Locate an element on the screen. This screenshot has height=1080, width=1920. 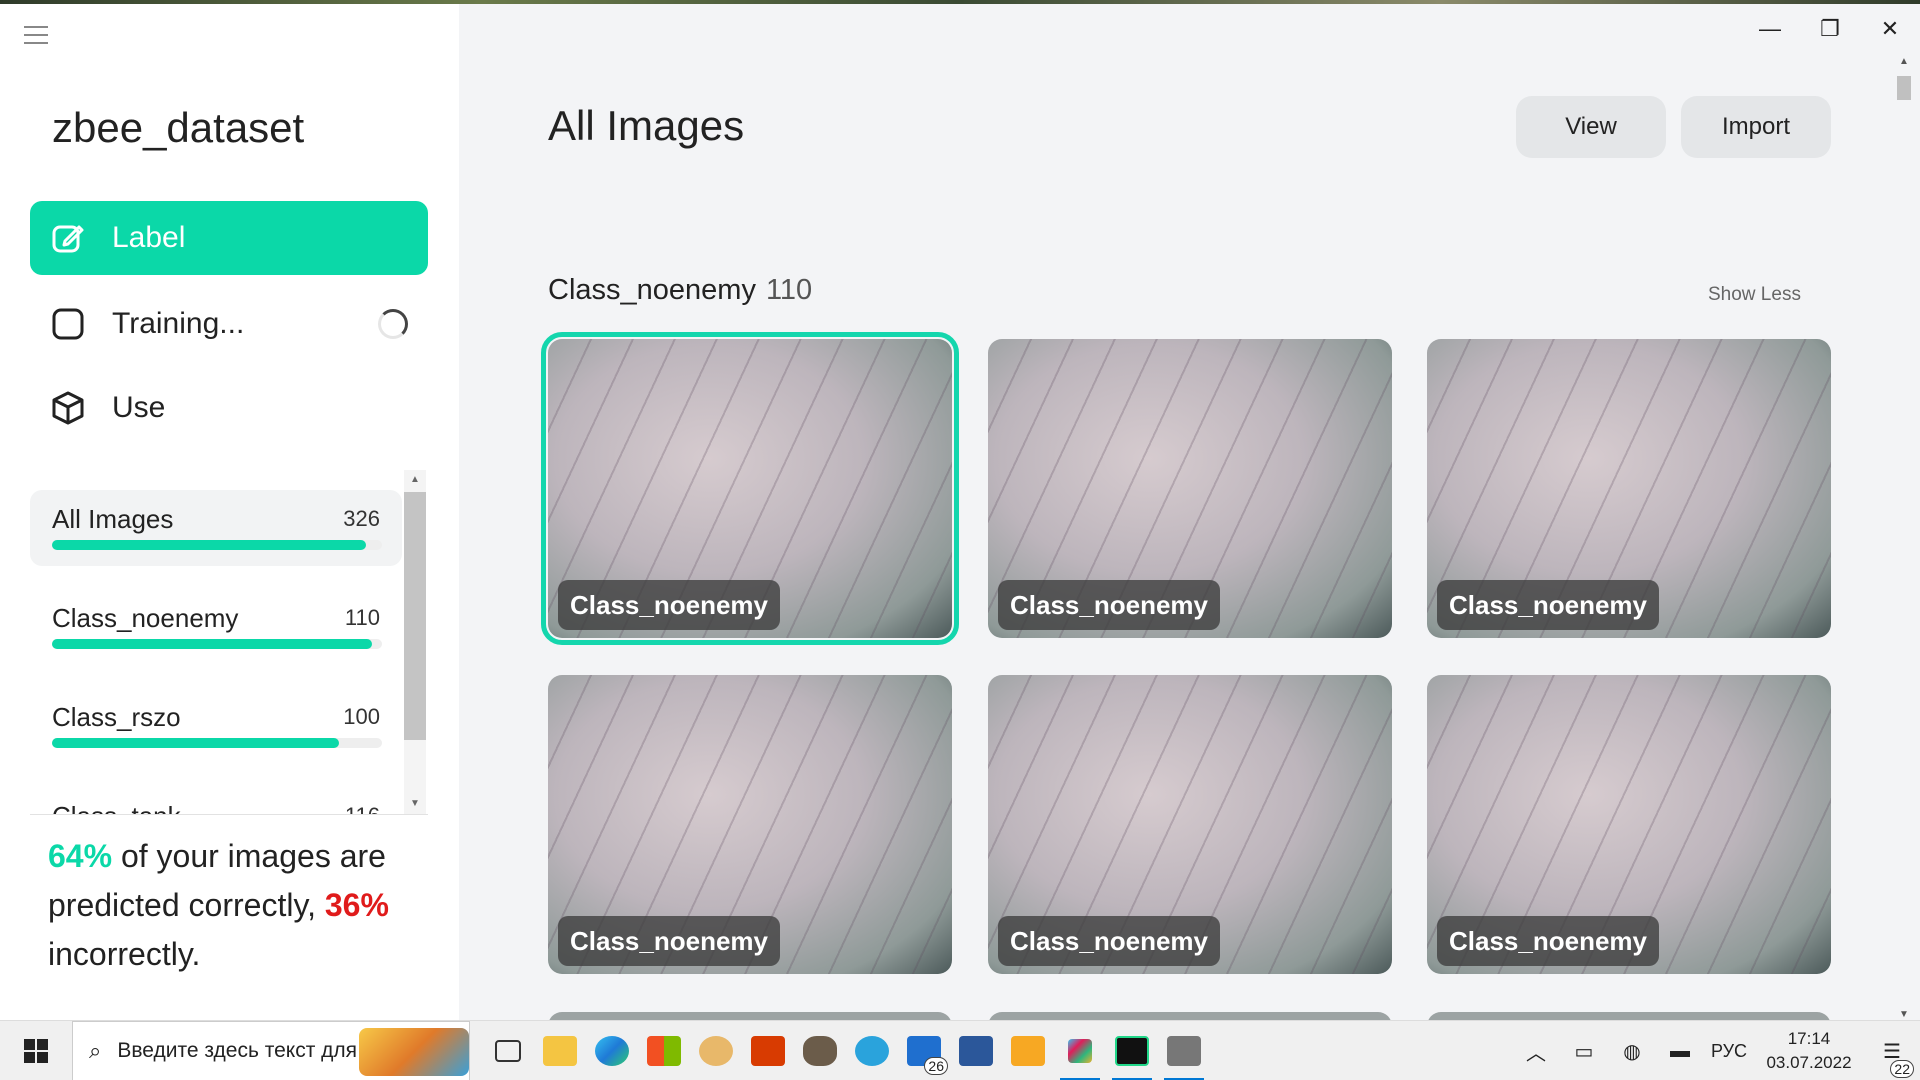
notification-badge: 22 is located at coordinates (1902, 1068).